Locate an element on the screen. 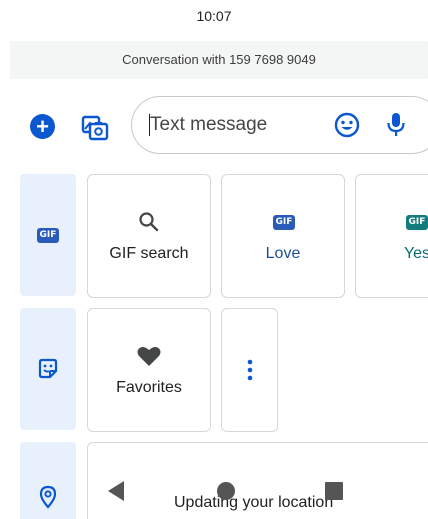 Image resolution: width=428 pixels, height=519 pixels. location-status-text: Updating your location is located at coordinates (254, 502).